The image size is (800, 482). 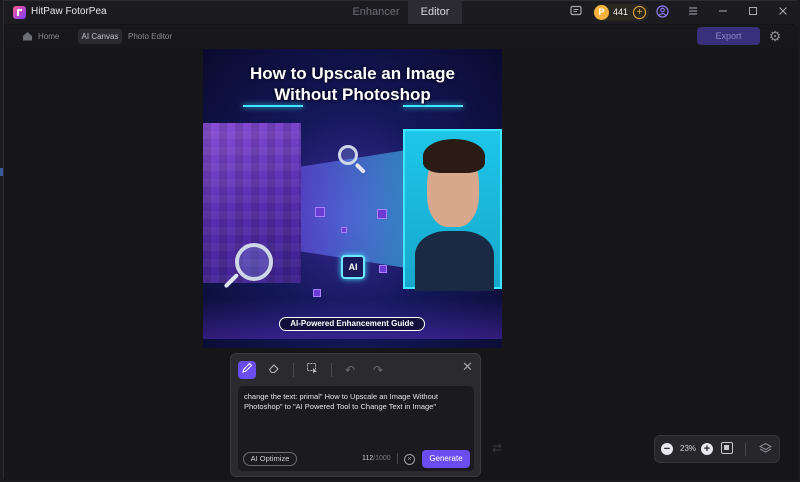 I want to click on char-max: /1000, so click(x=382, y=458).